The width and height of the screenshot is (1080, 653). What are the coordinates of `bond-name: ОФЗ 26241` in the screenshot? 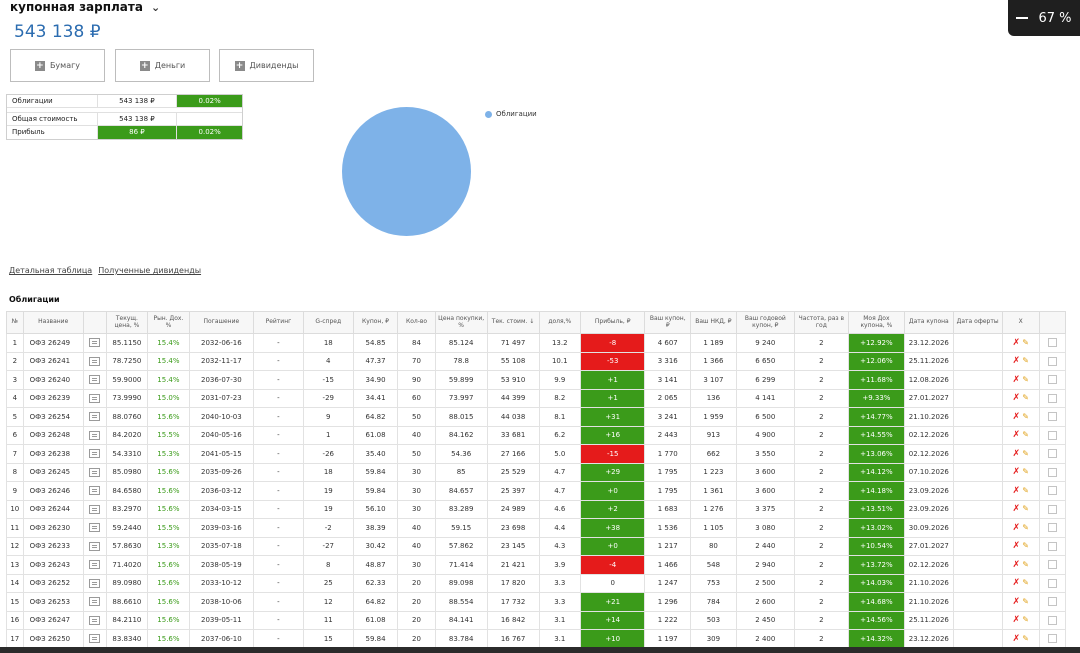 It's located at (53, 361).